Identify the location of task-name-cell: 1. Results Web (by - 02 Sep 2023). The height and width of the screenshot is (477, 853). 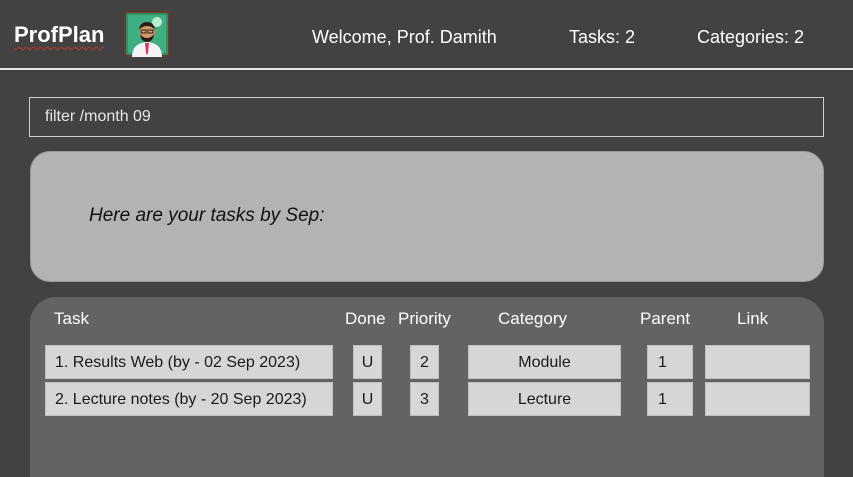
(189, 362).